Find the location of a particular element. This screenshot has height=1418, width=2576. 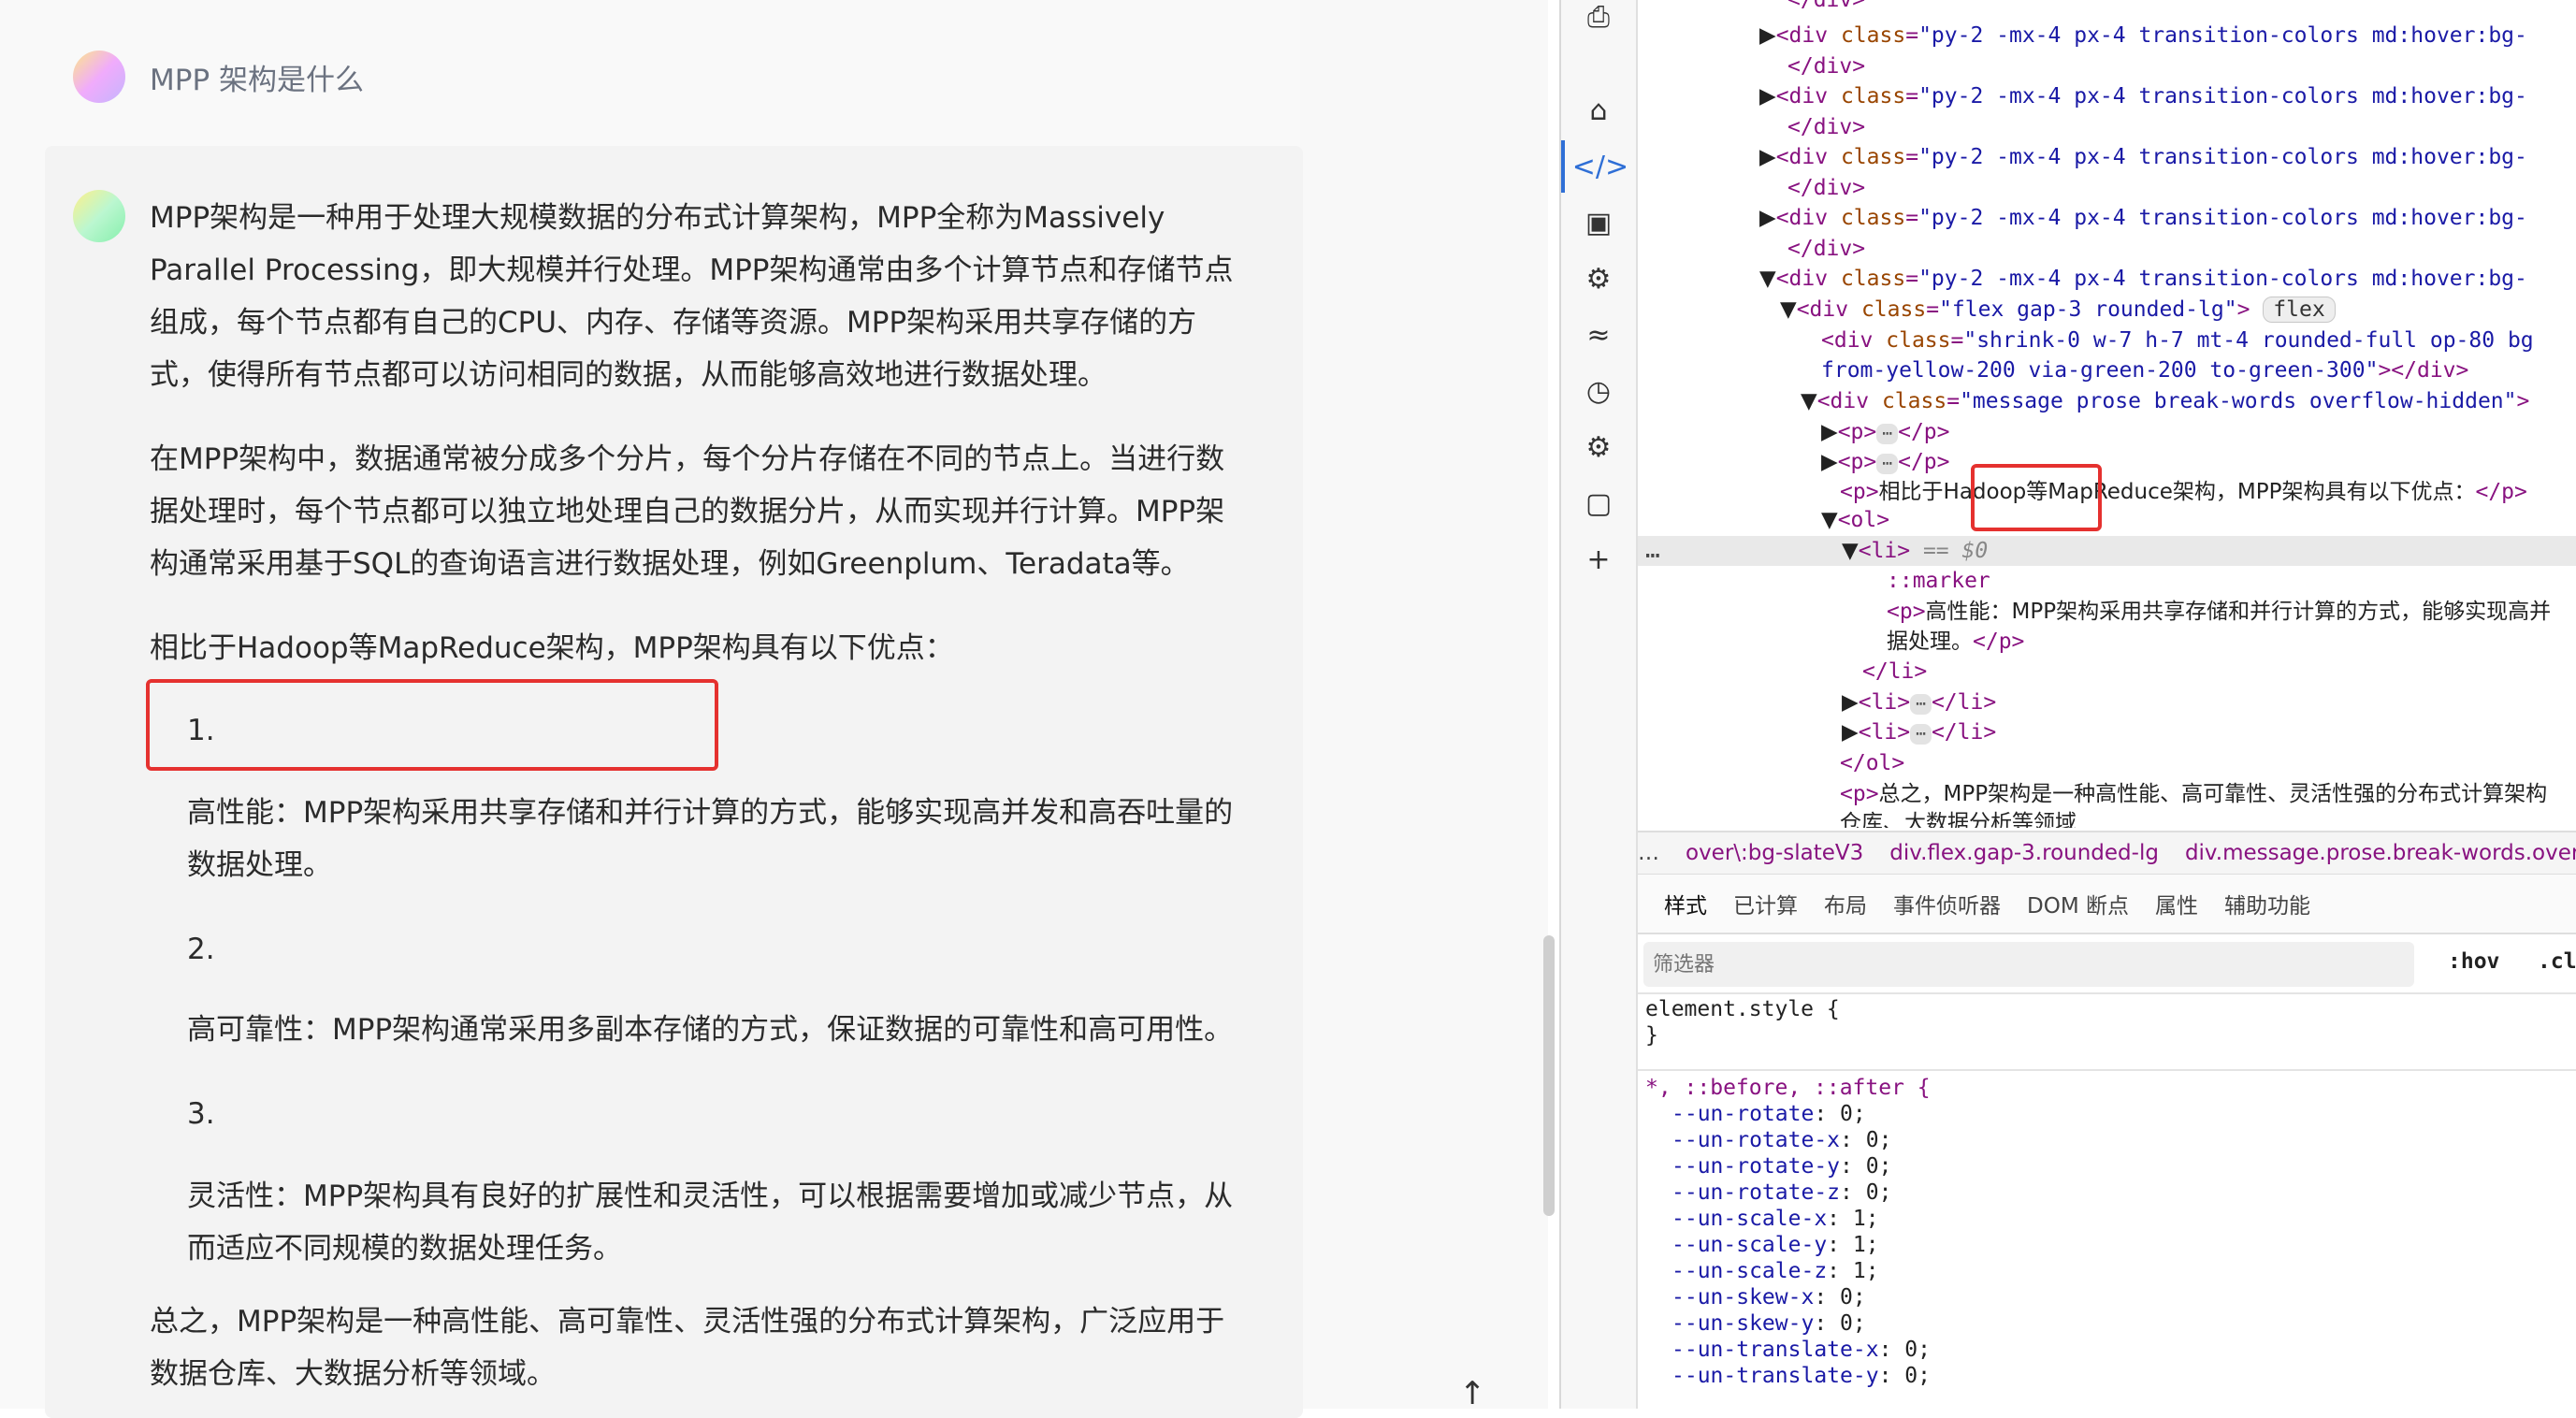

dom-node-li-selected: ▼<li> == $0 is located at coordinates (1915, 551).